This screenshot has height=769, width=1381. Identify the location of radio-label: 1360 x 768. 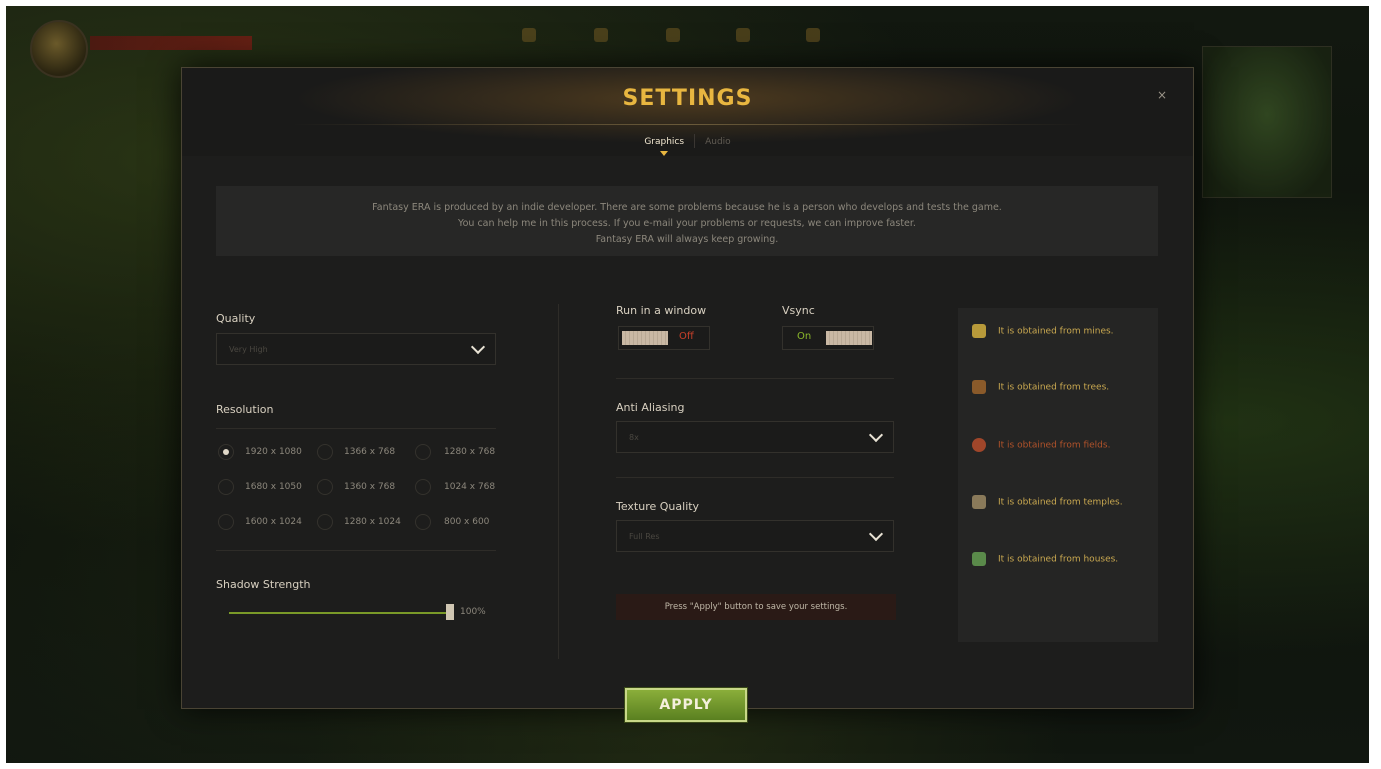
(370, 487).